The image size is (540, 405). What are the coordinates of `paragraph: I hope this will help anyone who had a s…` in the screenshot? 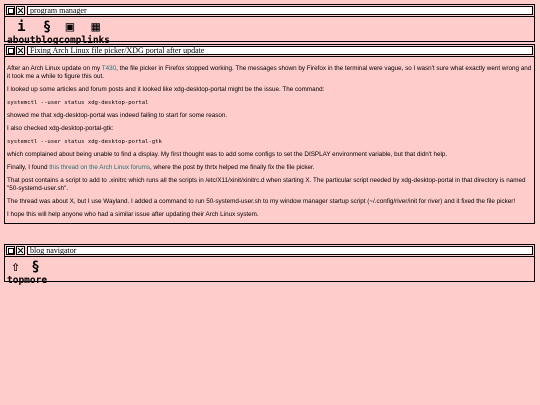 It's located at (133, 214).